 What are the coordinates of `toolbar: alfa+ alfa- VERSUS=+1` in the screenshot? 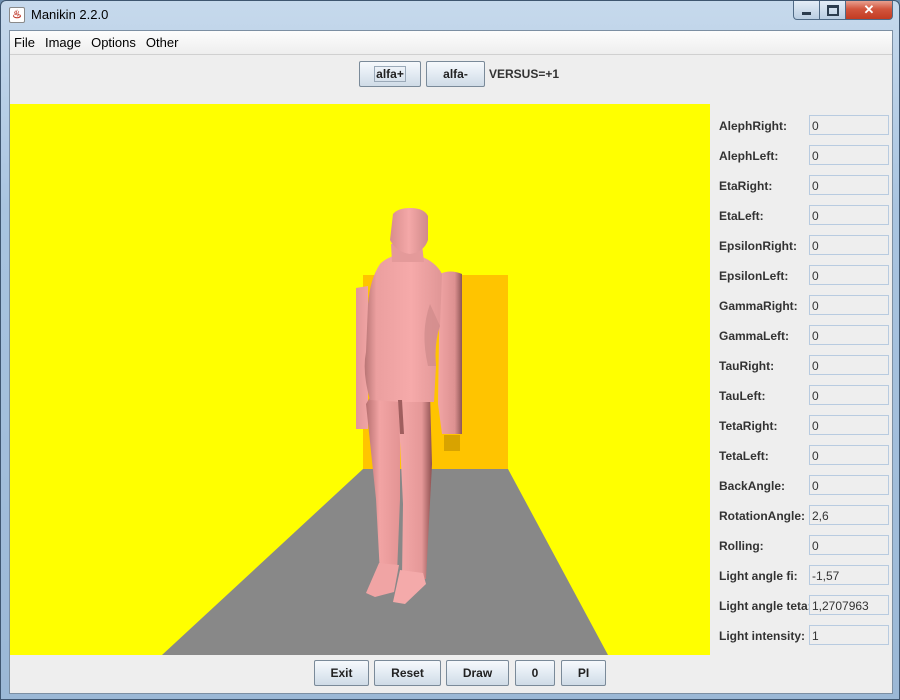 It's located at (451, 74).